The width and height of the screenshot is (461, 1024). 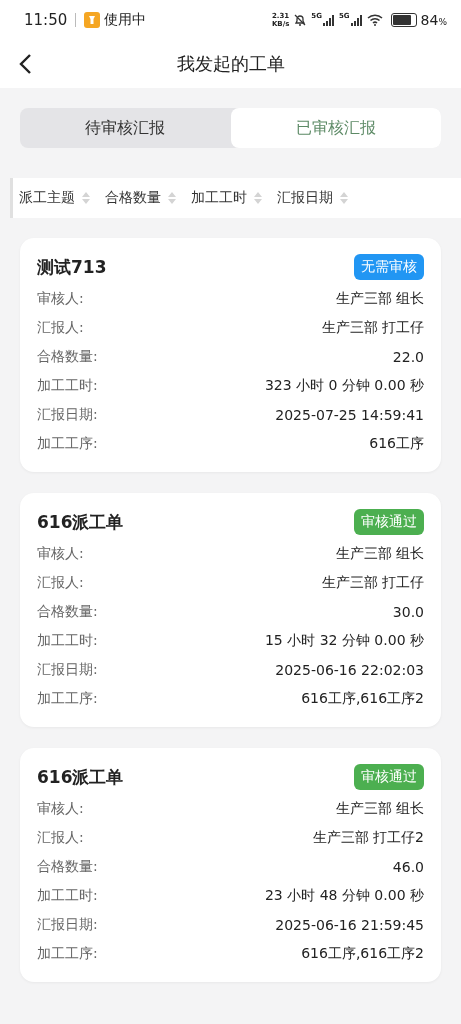 I want to click on bell-muted-icon, so click(x=300, y=20).